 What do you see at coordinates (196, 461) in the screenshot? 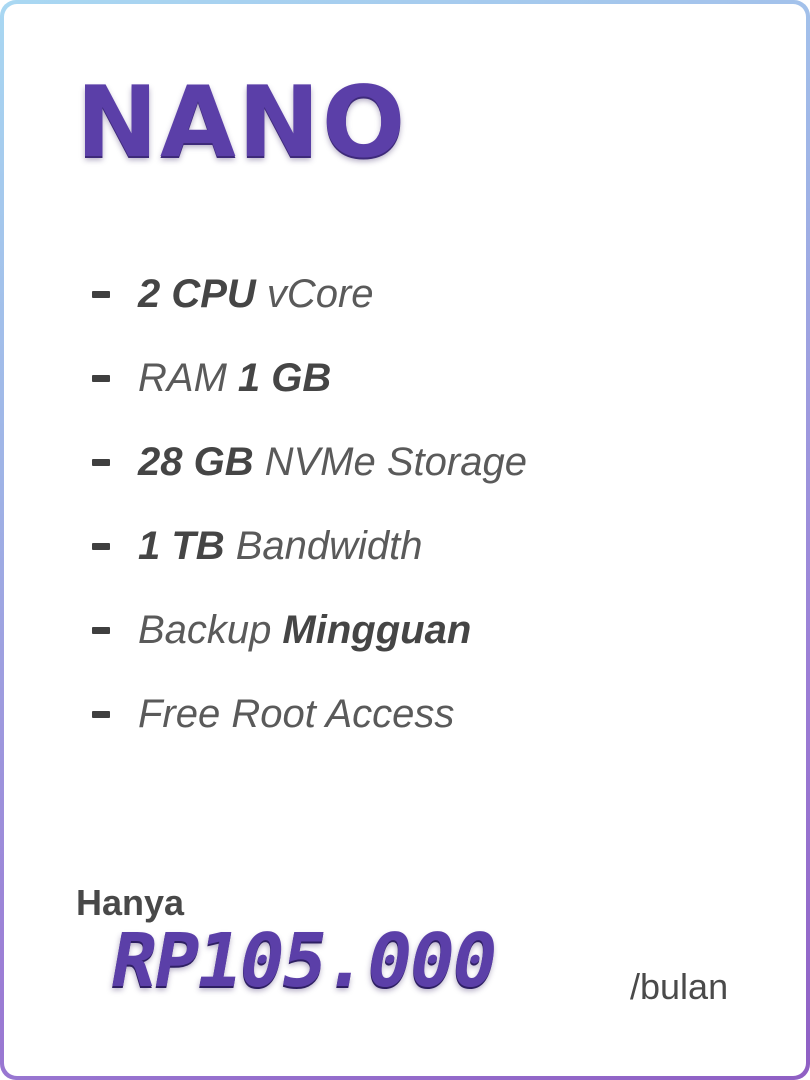
I see `feature-storage-value: 28 GB` at bounding box center [196, 461].